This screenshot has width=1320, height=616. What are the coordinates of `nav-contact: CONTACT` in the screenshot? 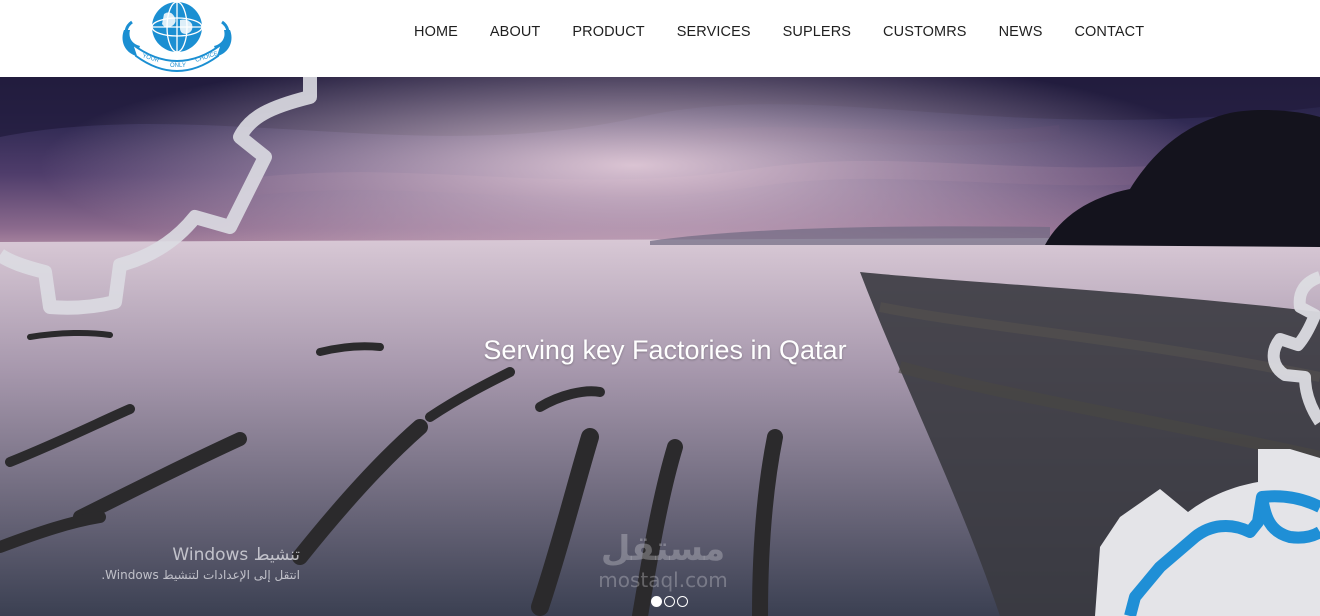 It's located at (1109, 32).